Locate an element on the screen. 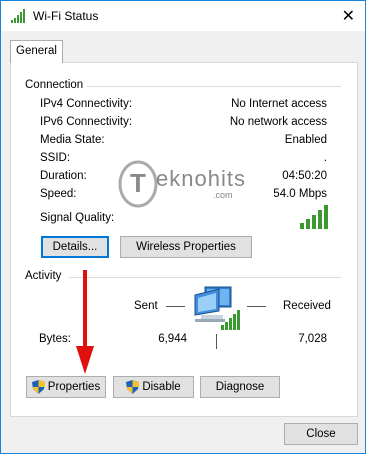 The height and width of the screenshot is (454, 366). disable-label: Disable is located at coordinates (161, 387).